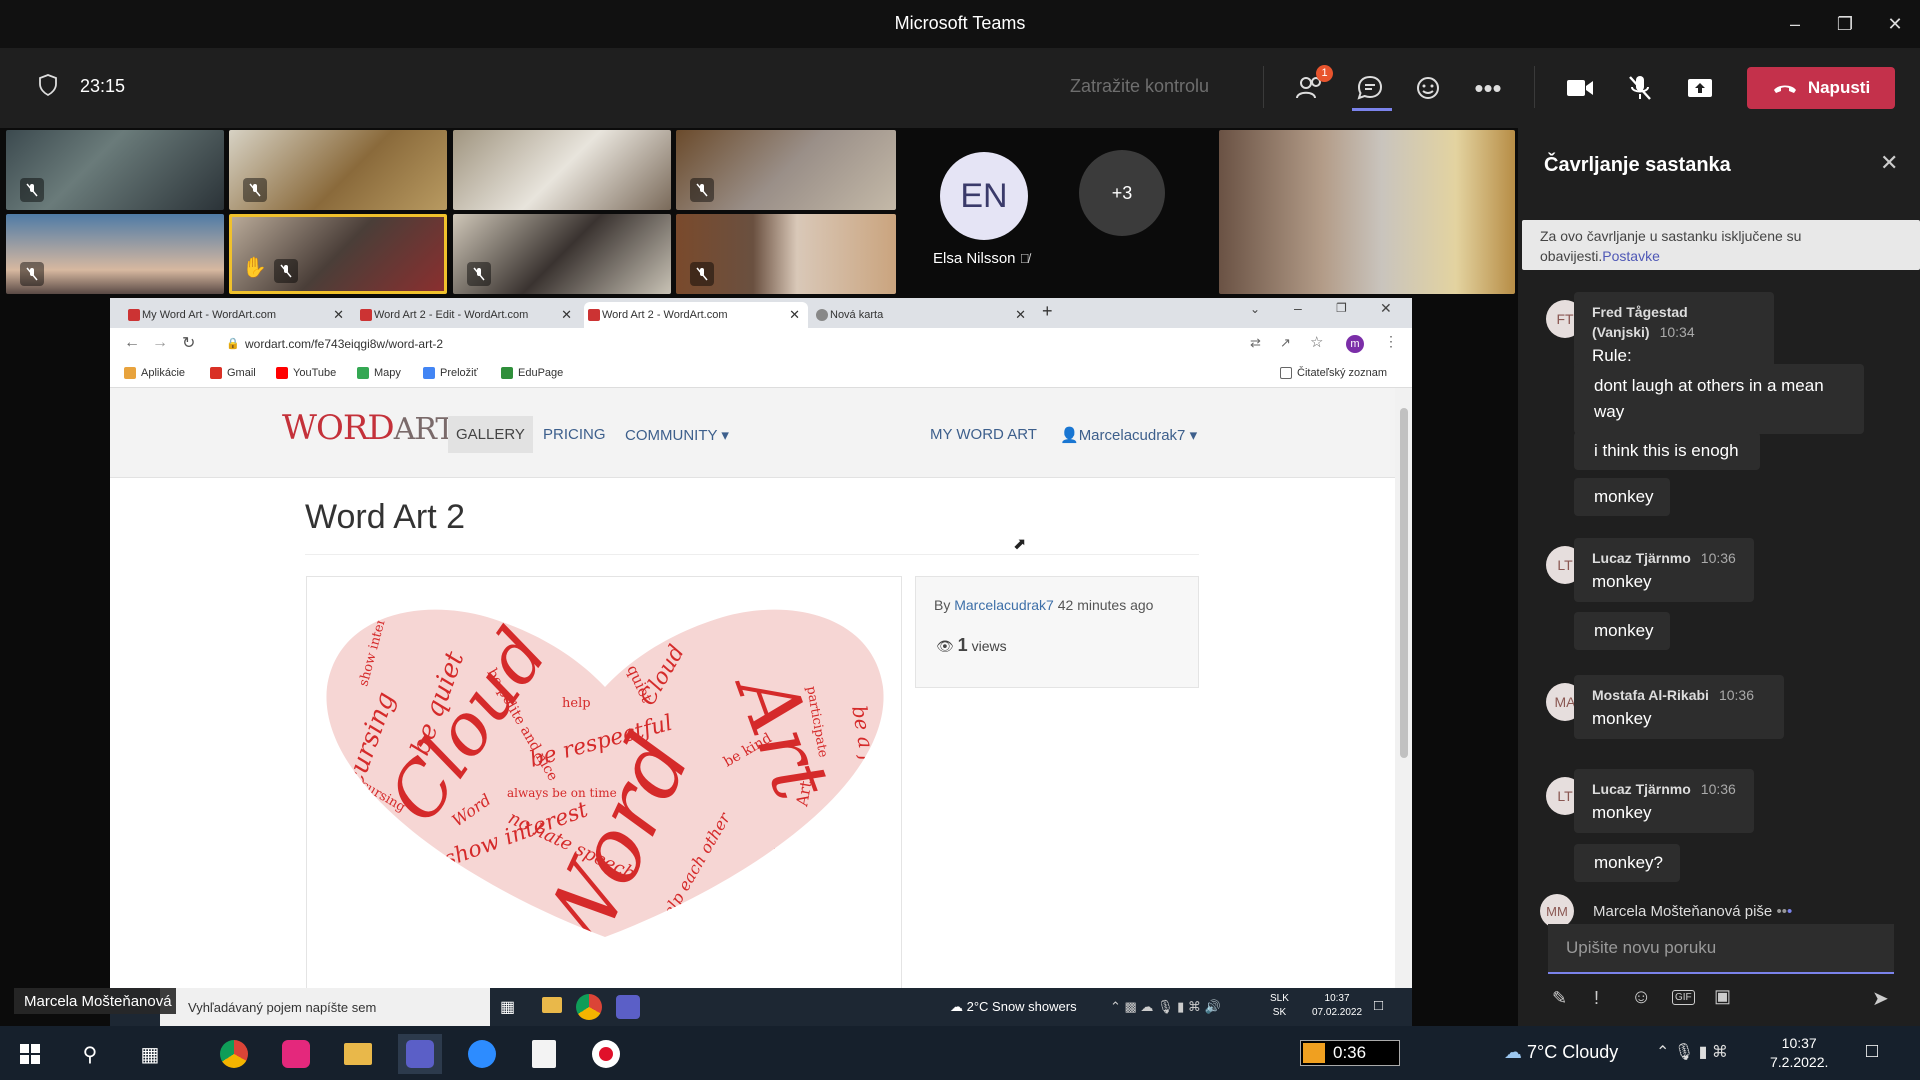  I want to click on profile-avatar: m, so click(1355, 344).